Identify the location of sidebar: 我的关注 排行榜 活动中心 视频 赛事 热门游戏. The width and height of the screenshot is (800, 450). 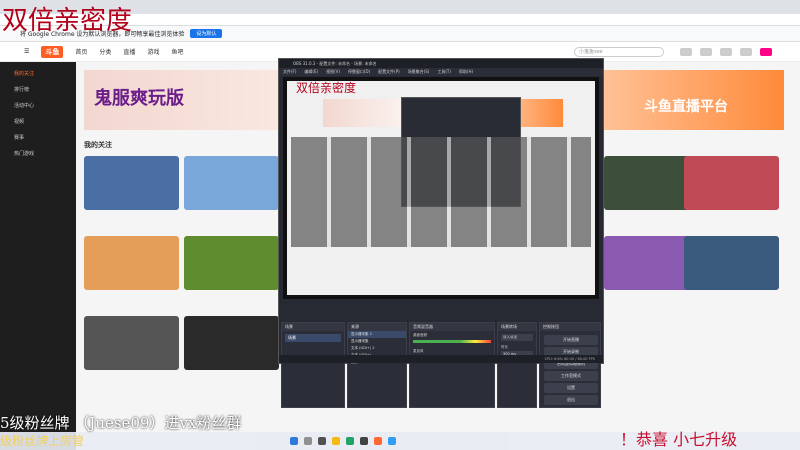
(38, 256).